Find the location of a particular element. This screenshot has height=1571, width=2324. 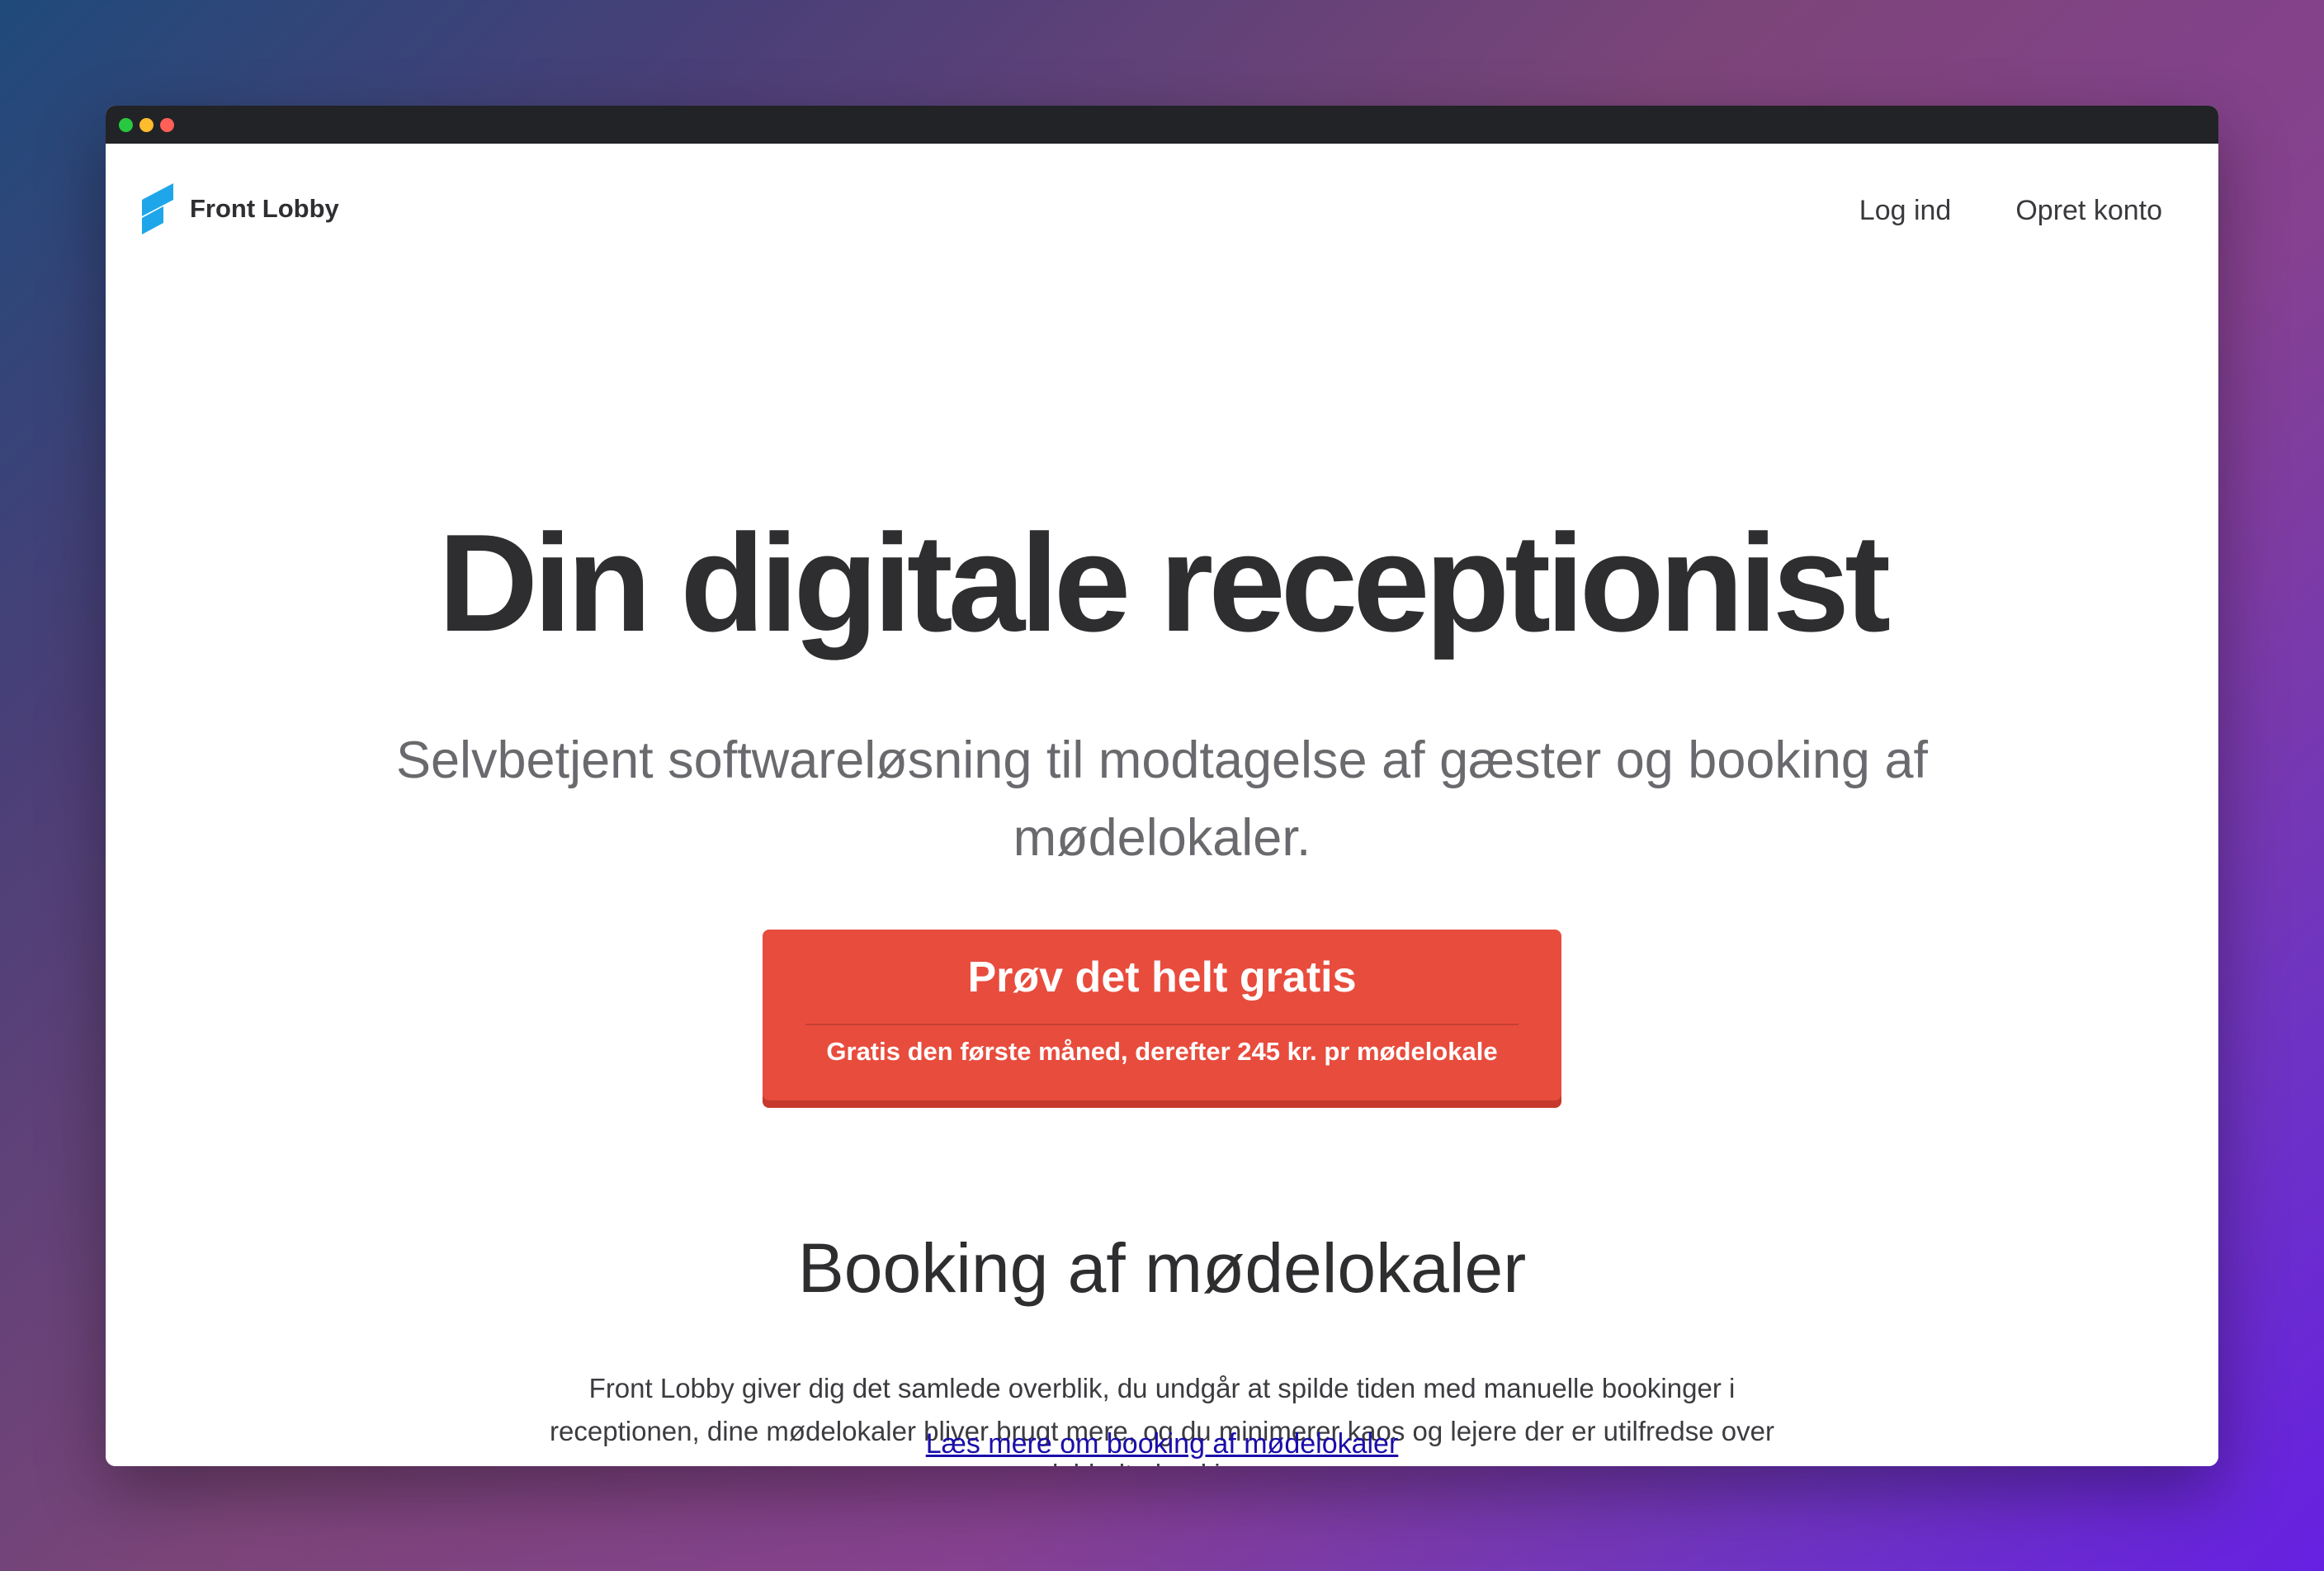

front-lobby-logo-icon is located at coordinates (158, 208).